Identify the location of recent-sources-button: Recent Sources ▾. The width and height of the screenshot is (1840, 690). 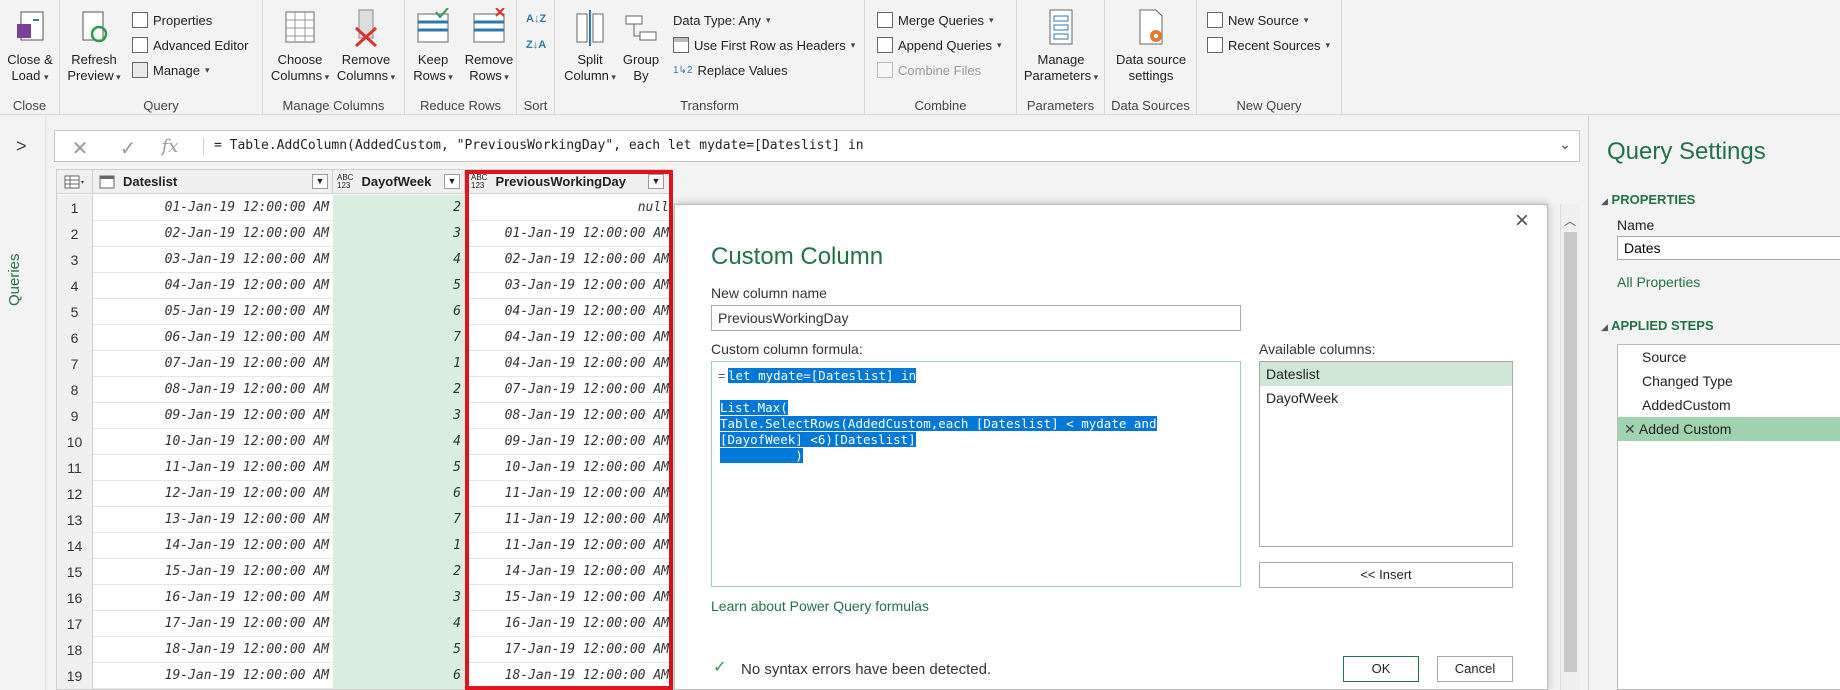
(1268, 45).